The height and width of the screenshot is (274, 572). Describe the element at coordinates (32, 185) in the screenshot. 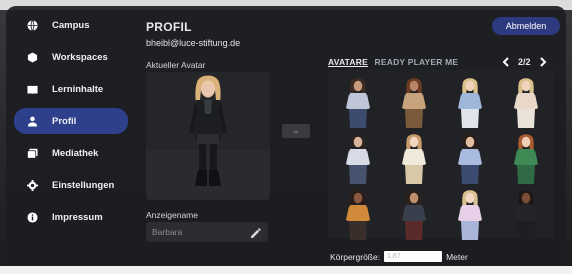

I see `gear-icon` at that location.